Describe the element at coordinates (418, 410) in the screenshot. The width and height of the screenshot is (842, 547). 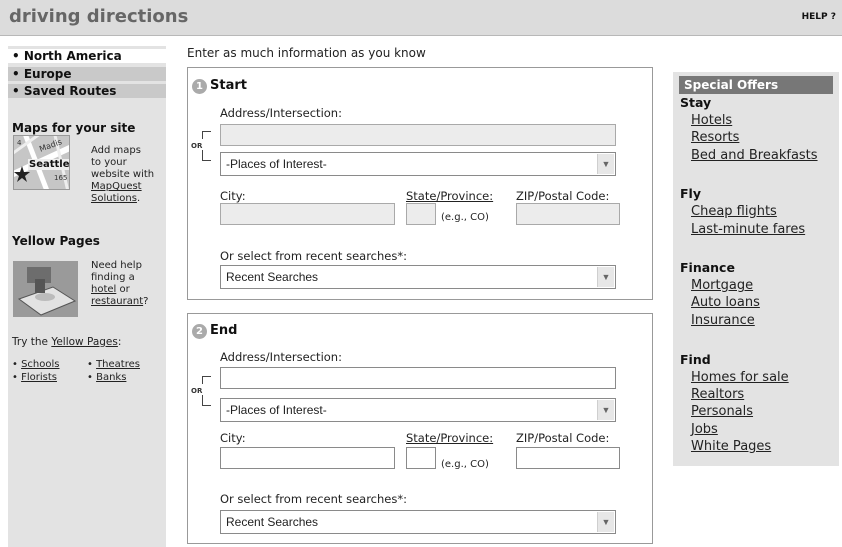
I see `end-places-dropdown: -Places of Interest- ▼` at that location.